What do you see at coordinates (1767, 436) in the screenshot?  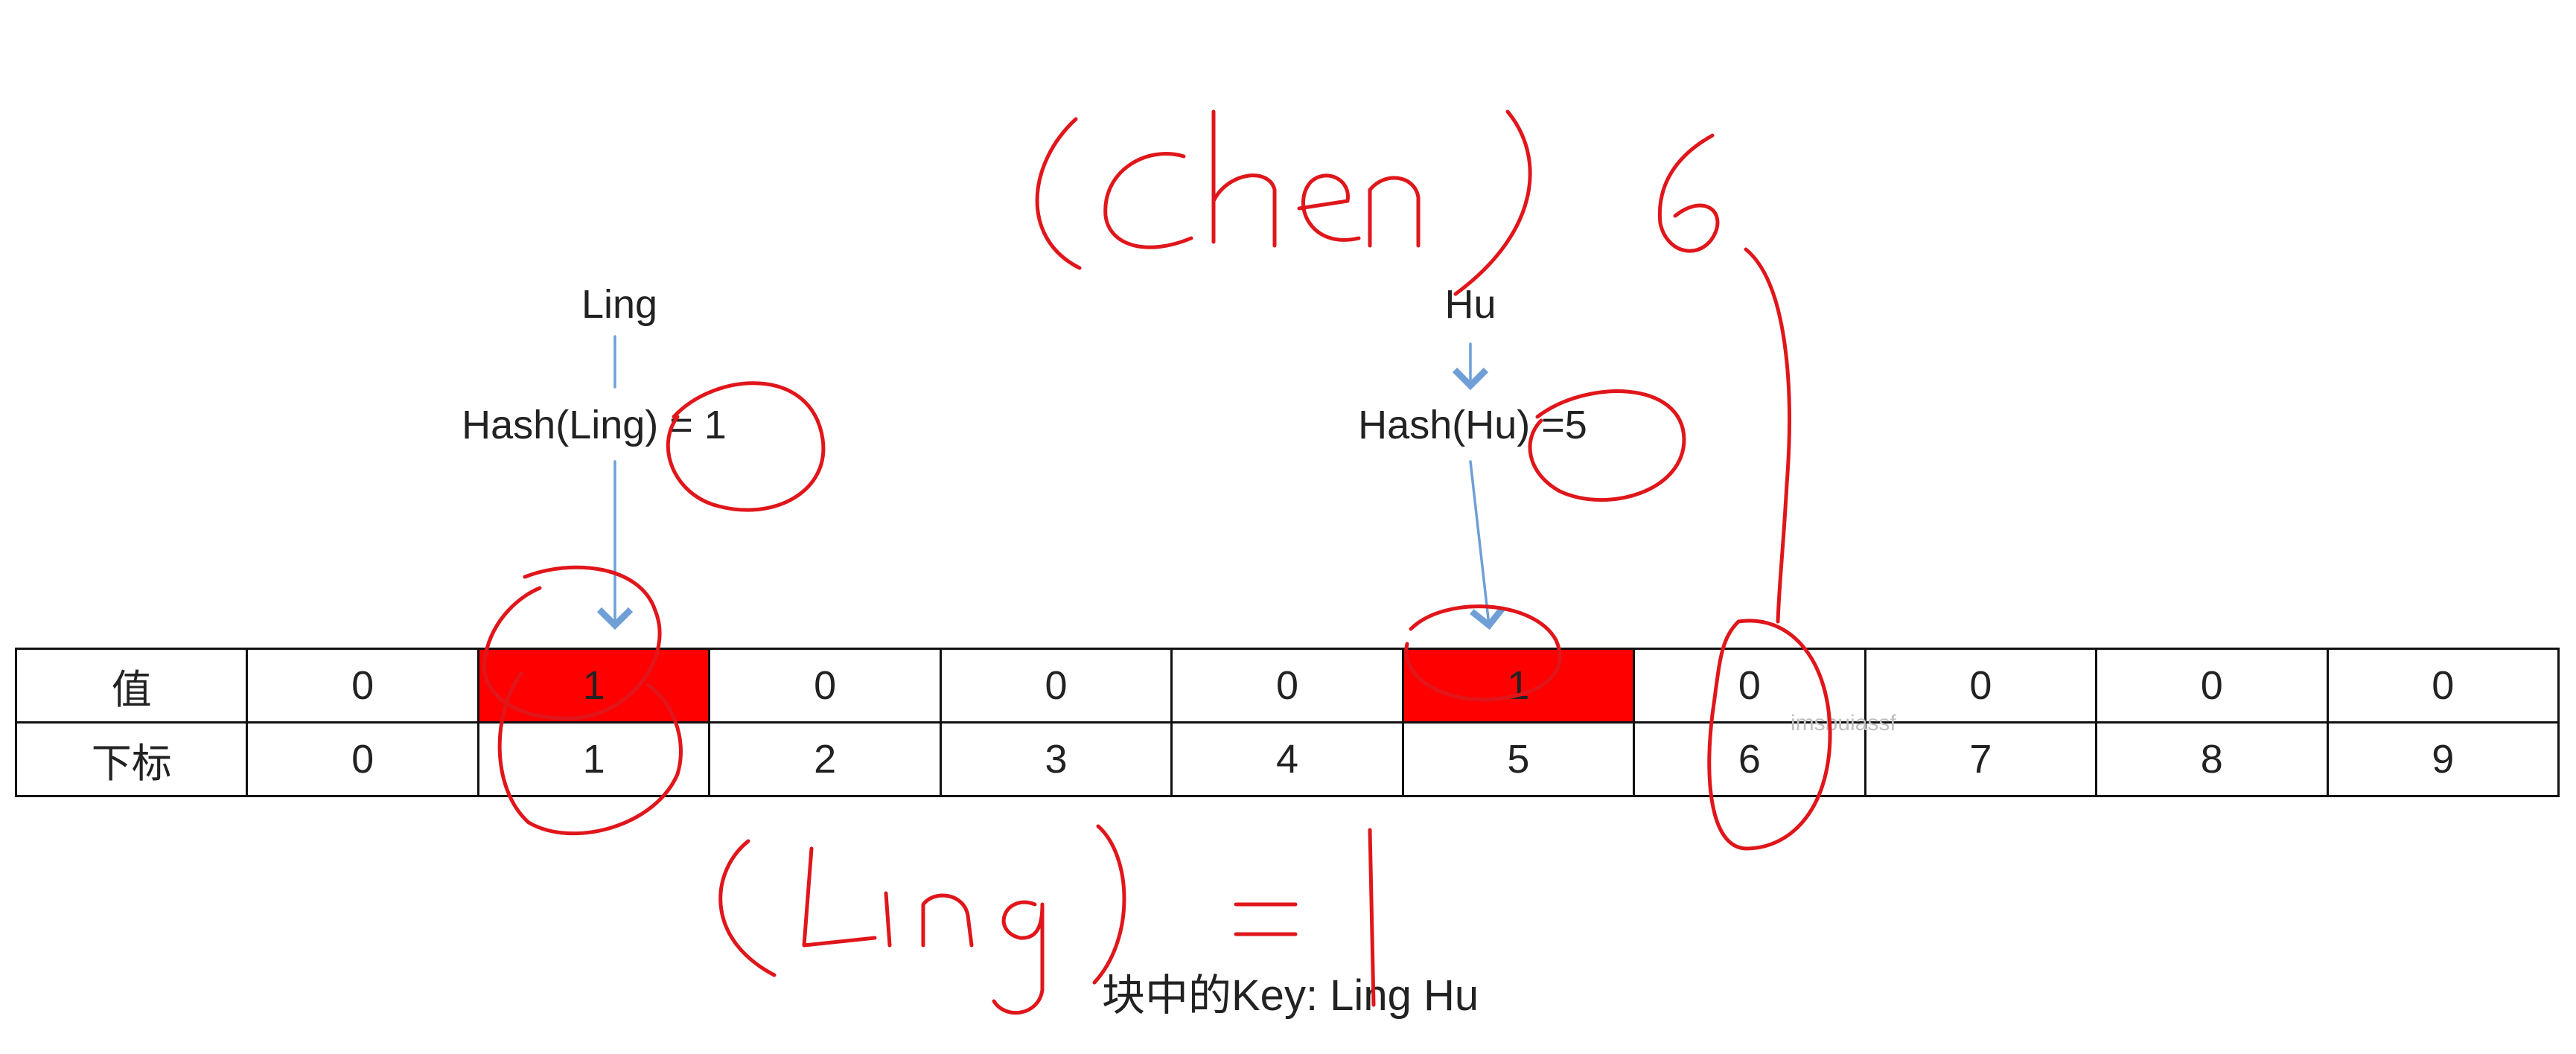 I see `handwritten-connector` at bounding box center [1767, 436].